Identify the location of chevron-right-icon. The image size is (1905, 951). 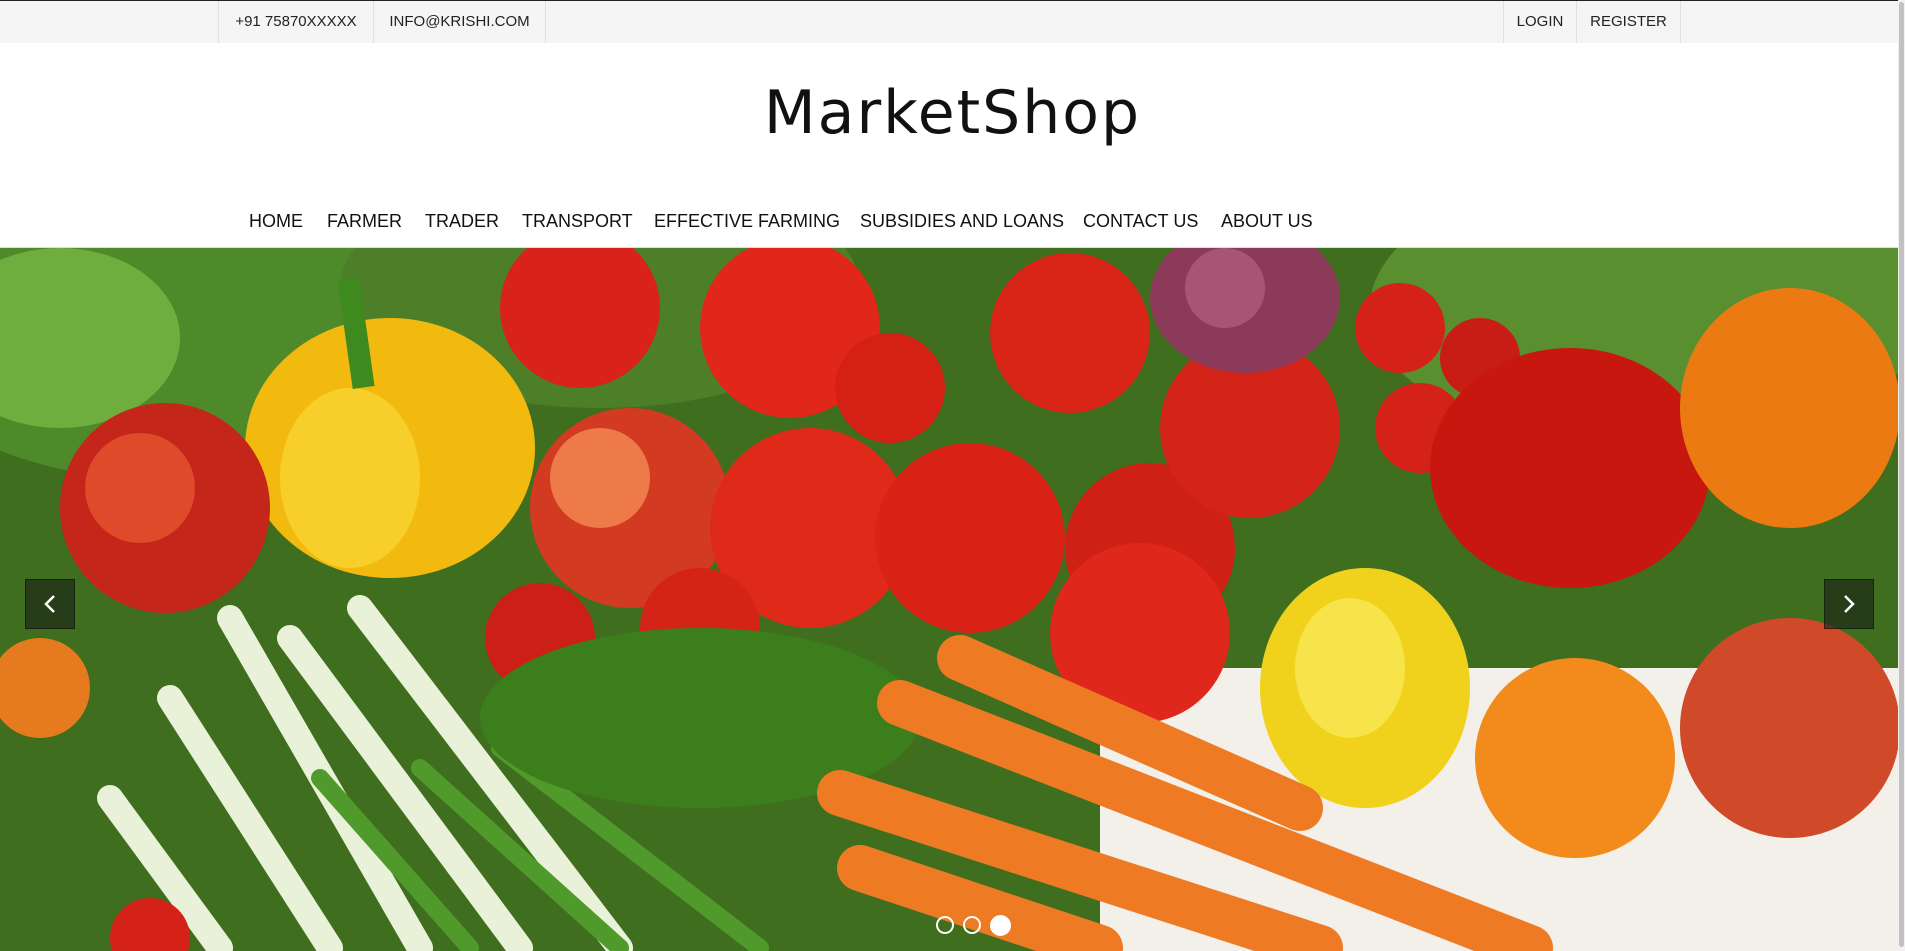
(1849, 604).